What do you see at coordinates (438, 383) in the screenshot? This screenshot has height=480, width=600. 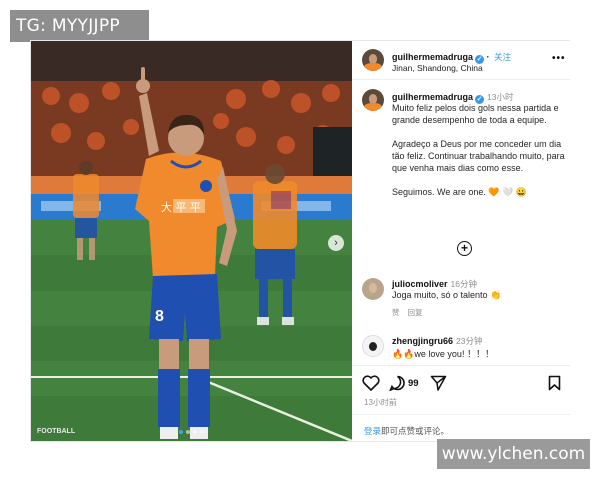 I see `share-icon` at bounding box center [438, 383].